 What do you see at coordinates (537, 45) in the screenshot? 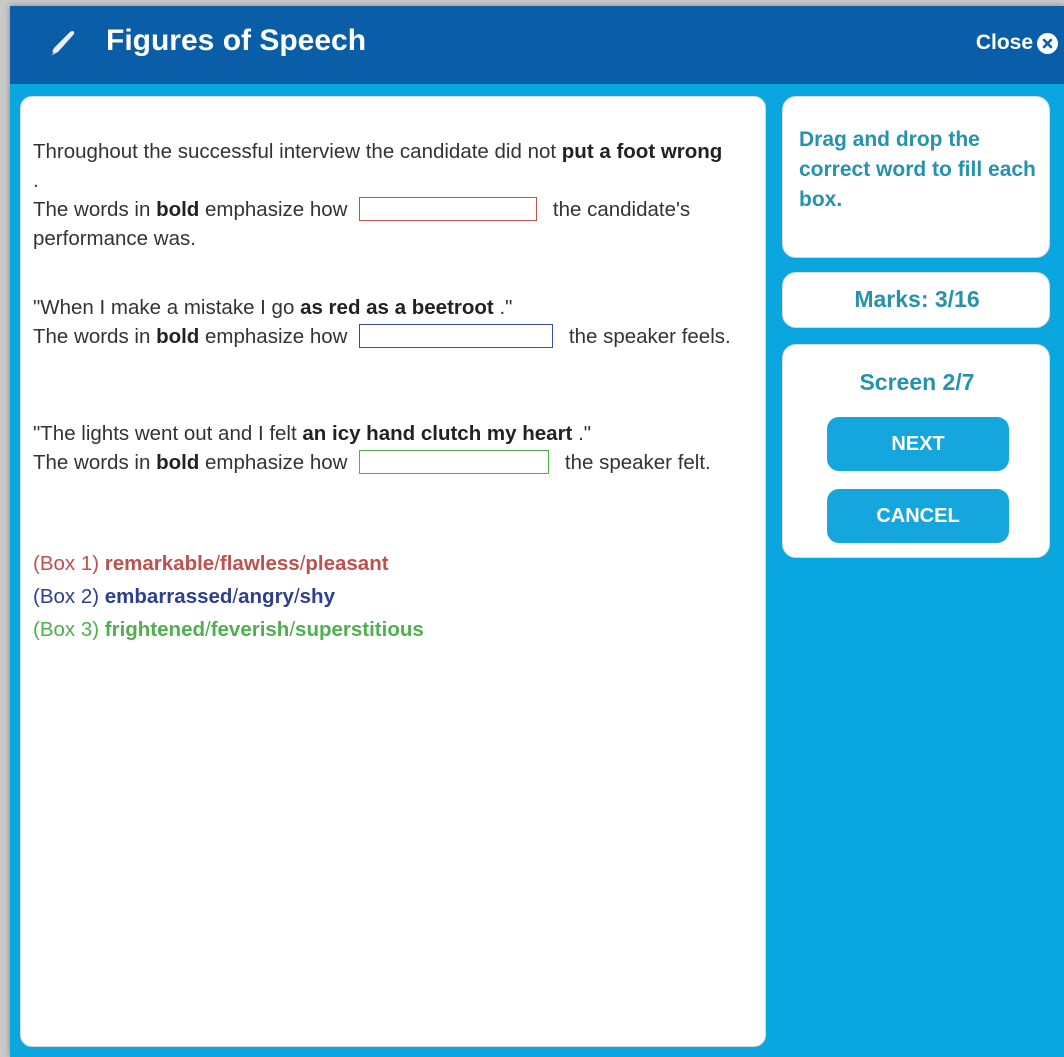
I see `title-bar: Figures of Speech Close` at bounding box center [537, 45].